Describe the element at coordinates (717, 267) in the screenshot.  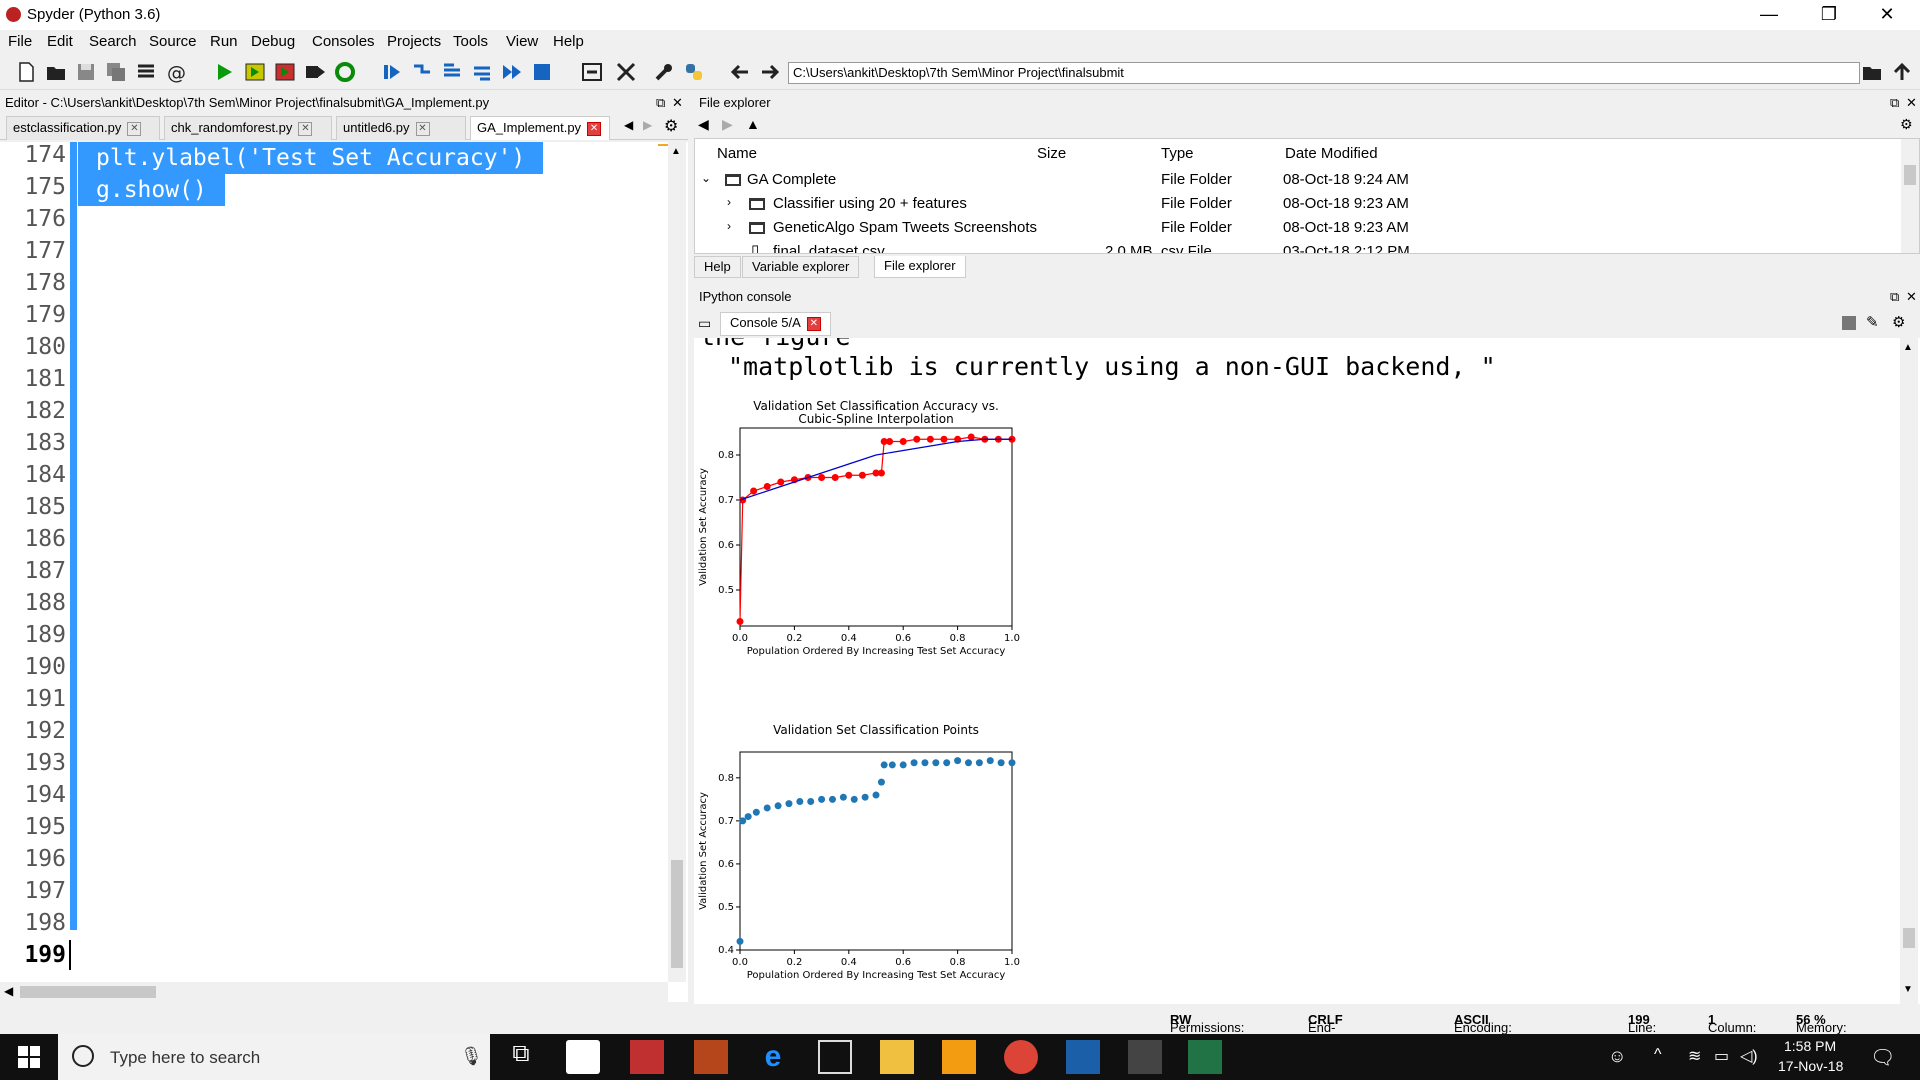
I see `tab-help: Help` at that location.